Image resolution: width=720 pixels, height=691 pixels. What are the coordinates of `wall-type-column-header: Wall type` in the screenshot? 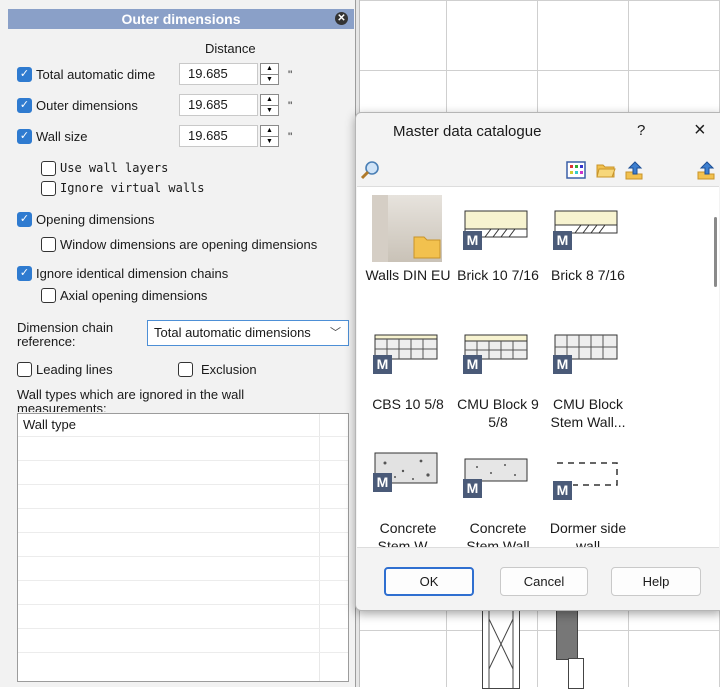 It's located at (169, 425).